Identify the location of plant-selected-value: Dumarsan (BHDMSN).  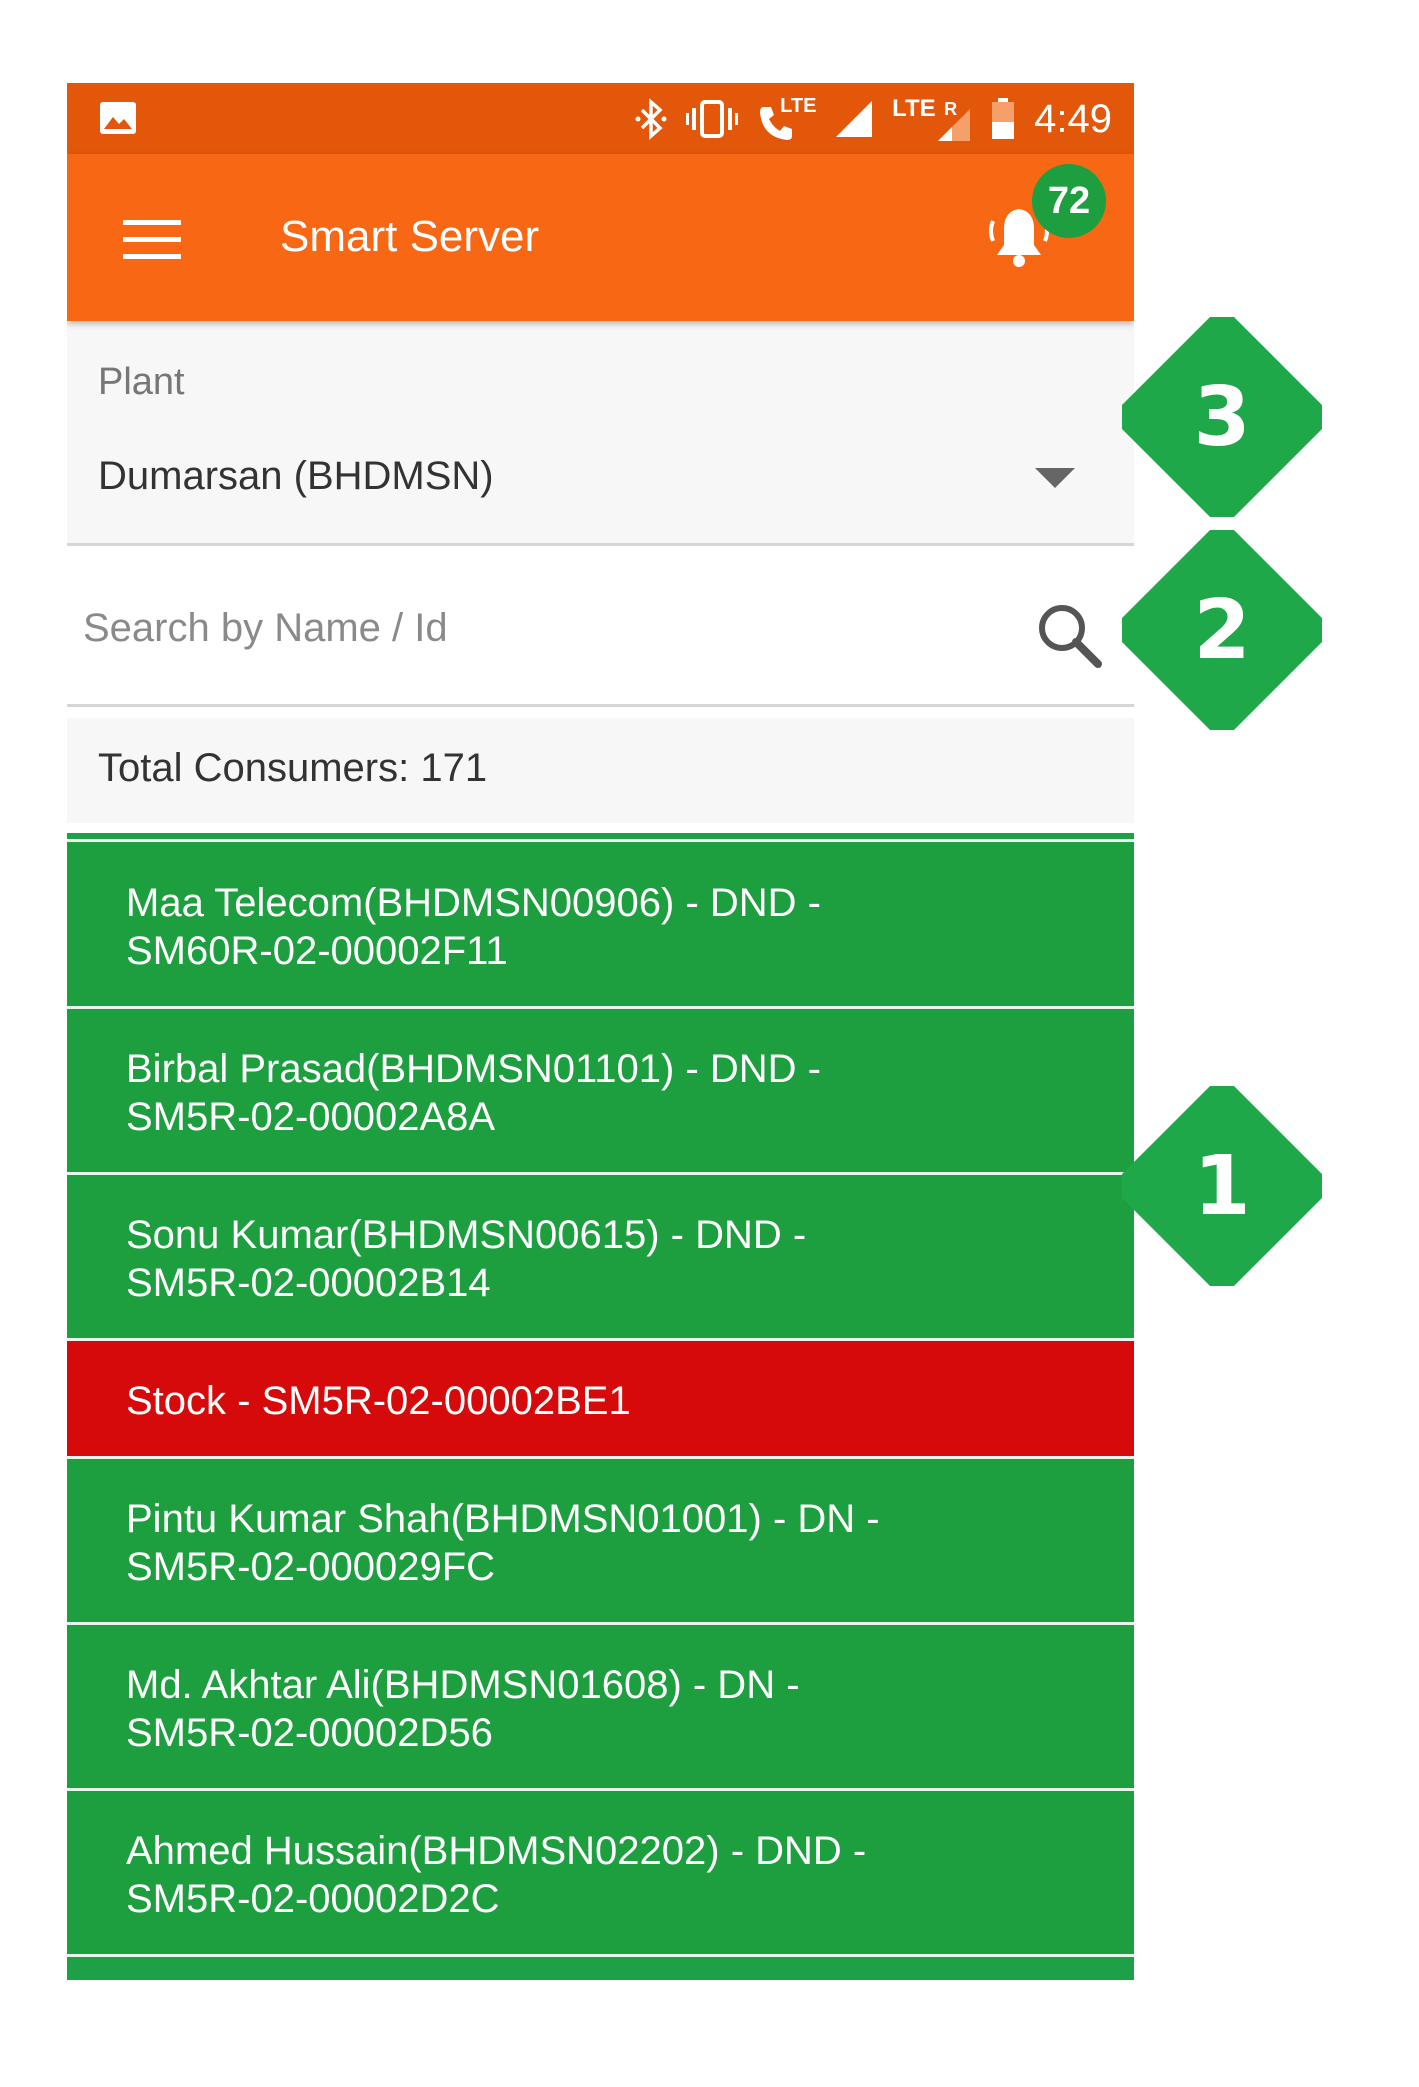
(296, 476).